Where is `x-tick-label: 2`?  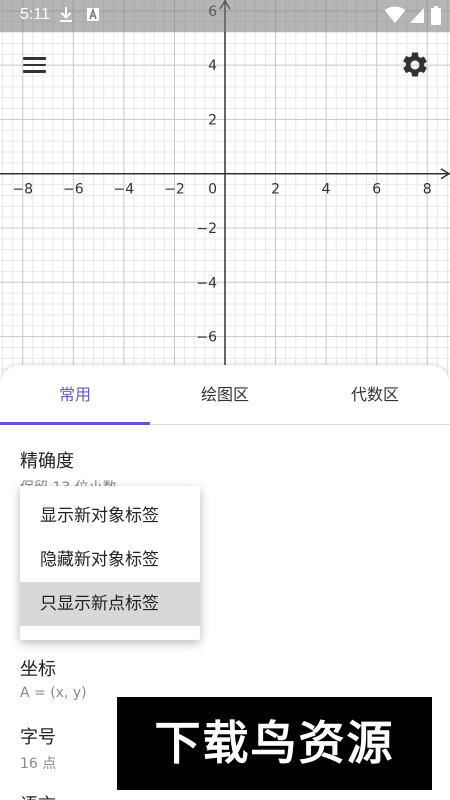
x-tick-label: 2 is located at coordinates (275, 190).